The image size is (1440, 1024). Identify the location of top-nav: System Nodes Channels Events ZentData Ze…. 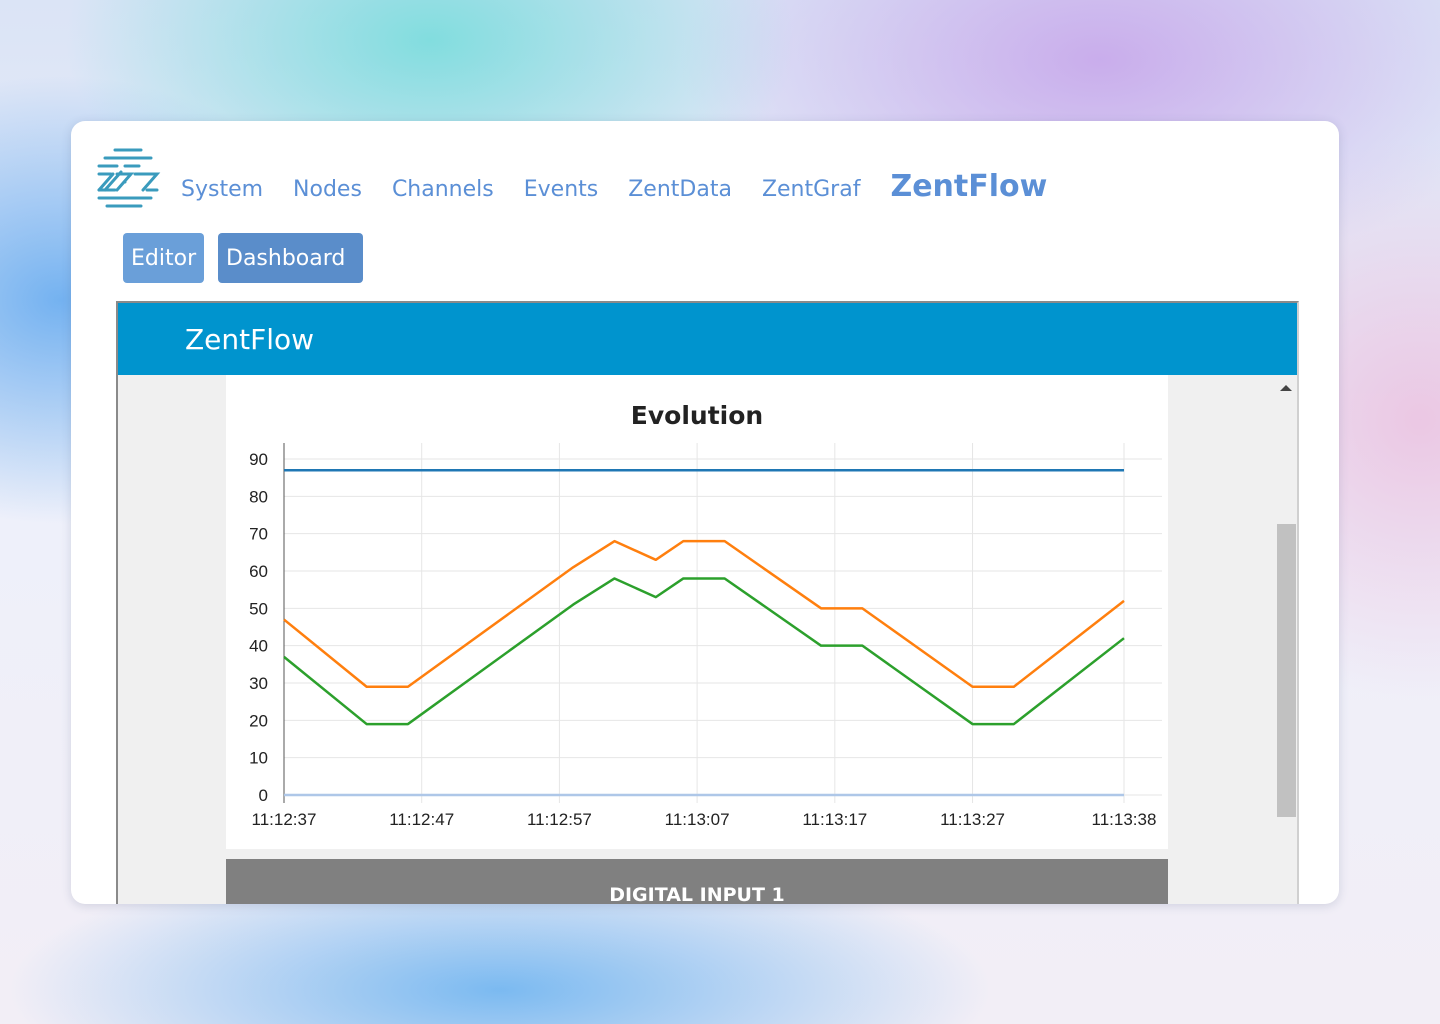
(629, 186).